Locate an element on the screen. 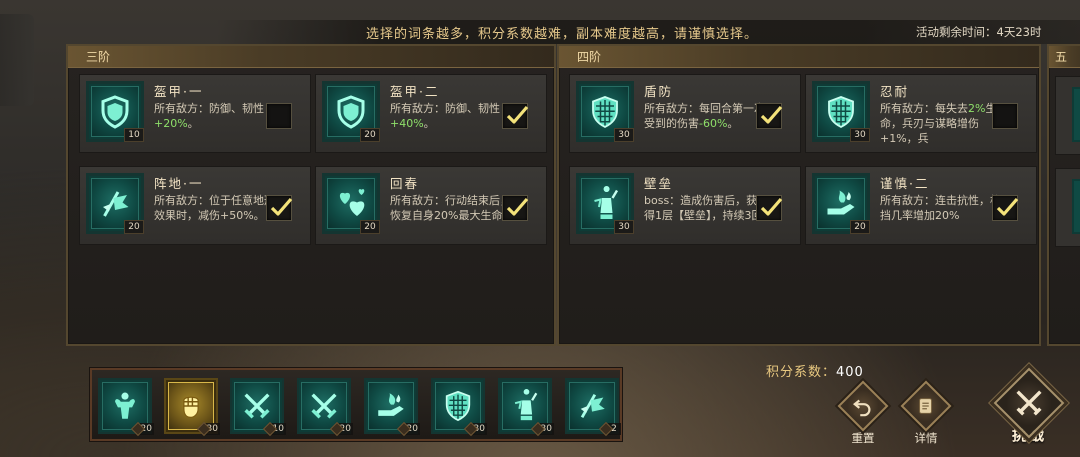 This screenshot has width=1080, height=457. selected-modifiers-tray: 20 30 10 20 20 30 30 2 is located at coordinates (356, 404).